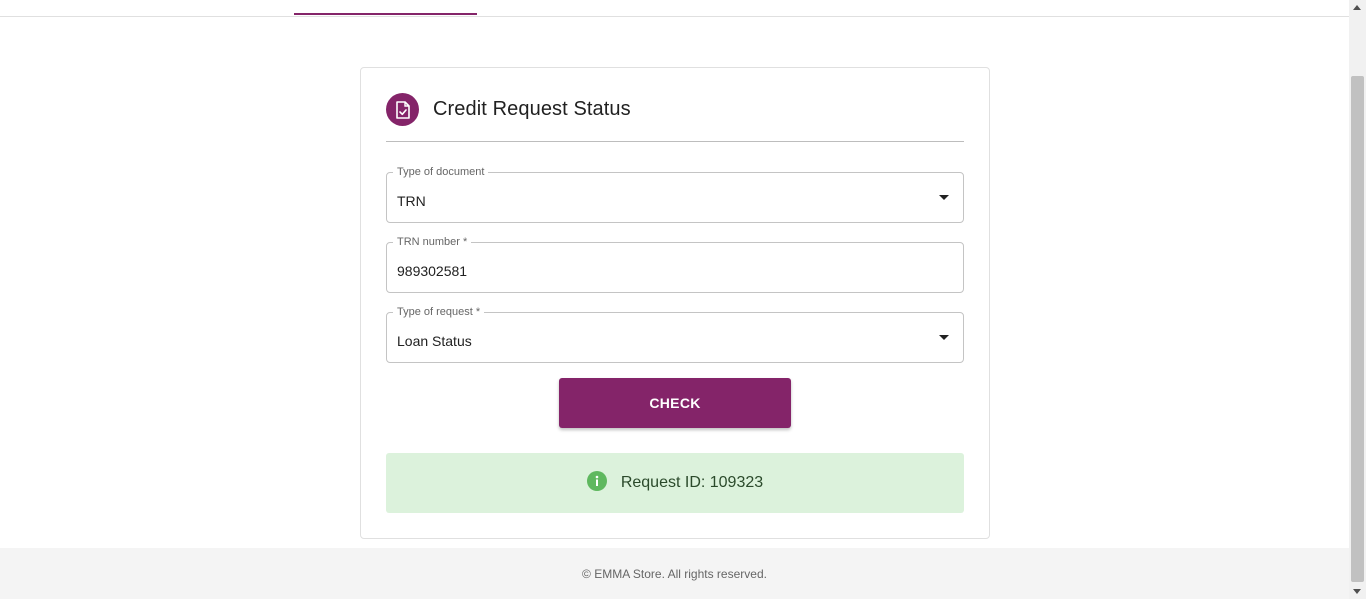  I want to click on request-id-alert: Request ID: 109323, so click(675, 483).